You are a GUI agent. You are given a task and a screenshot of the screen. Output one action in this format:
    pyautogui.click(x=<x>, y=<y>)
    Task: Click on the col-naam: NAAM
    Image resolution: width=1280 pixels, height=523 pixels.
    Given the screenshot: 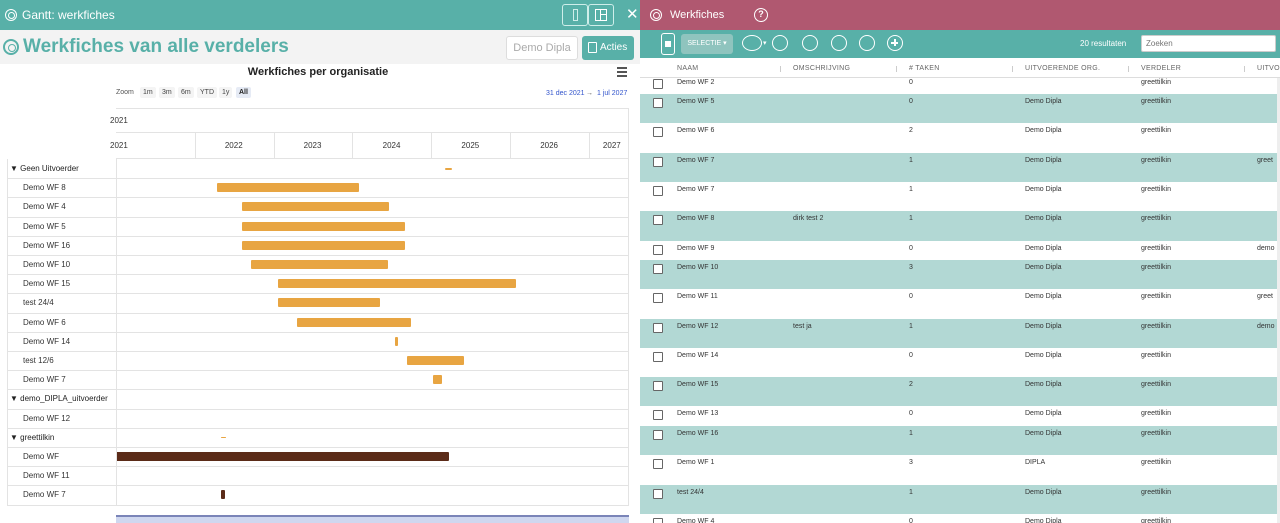 What is the action you would take?
    pyautogui.click(x=687, y=68)
    